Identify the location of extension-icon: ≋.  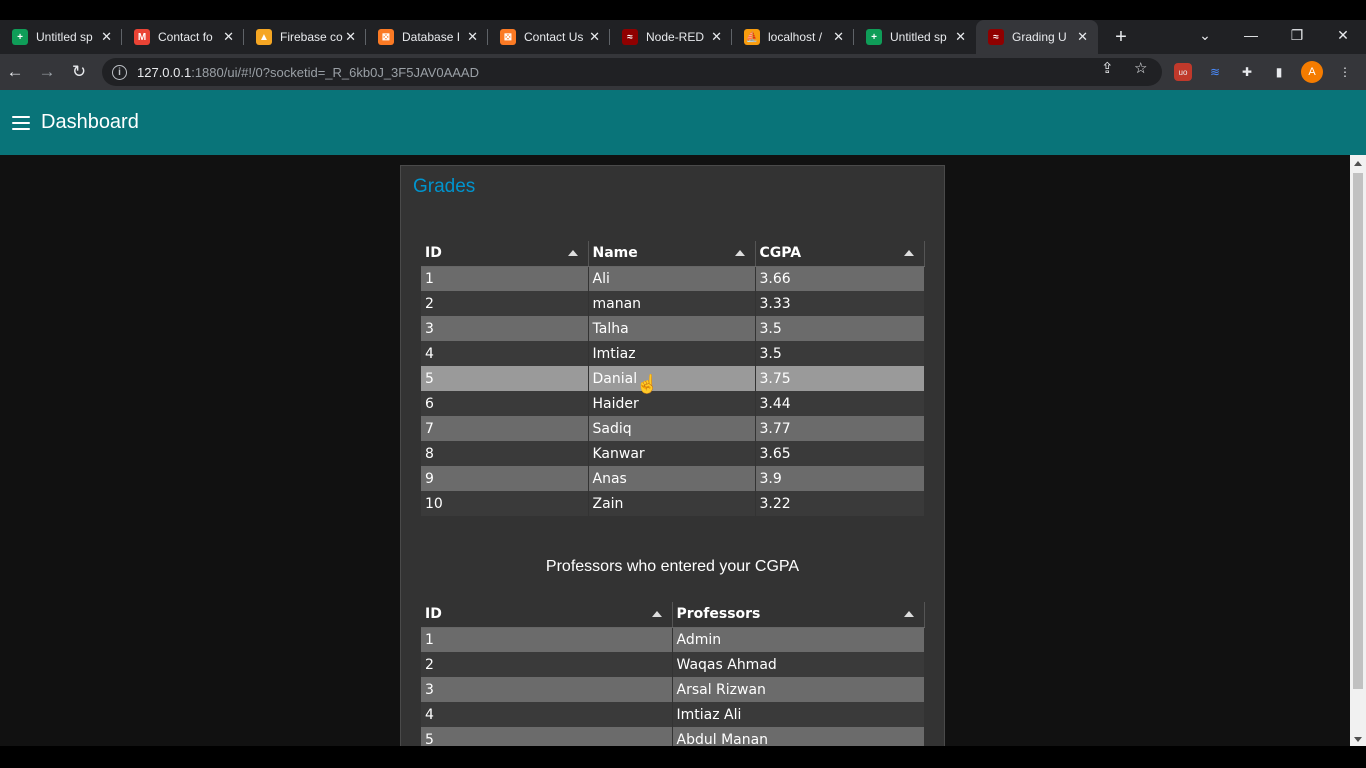
(1215, 72).